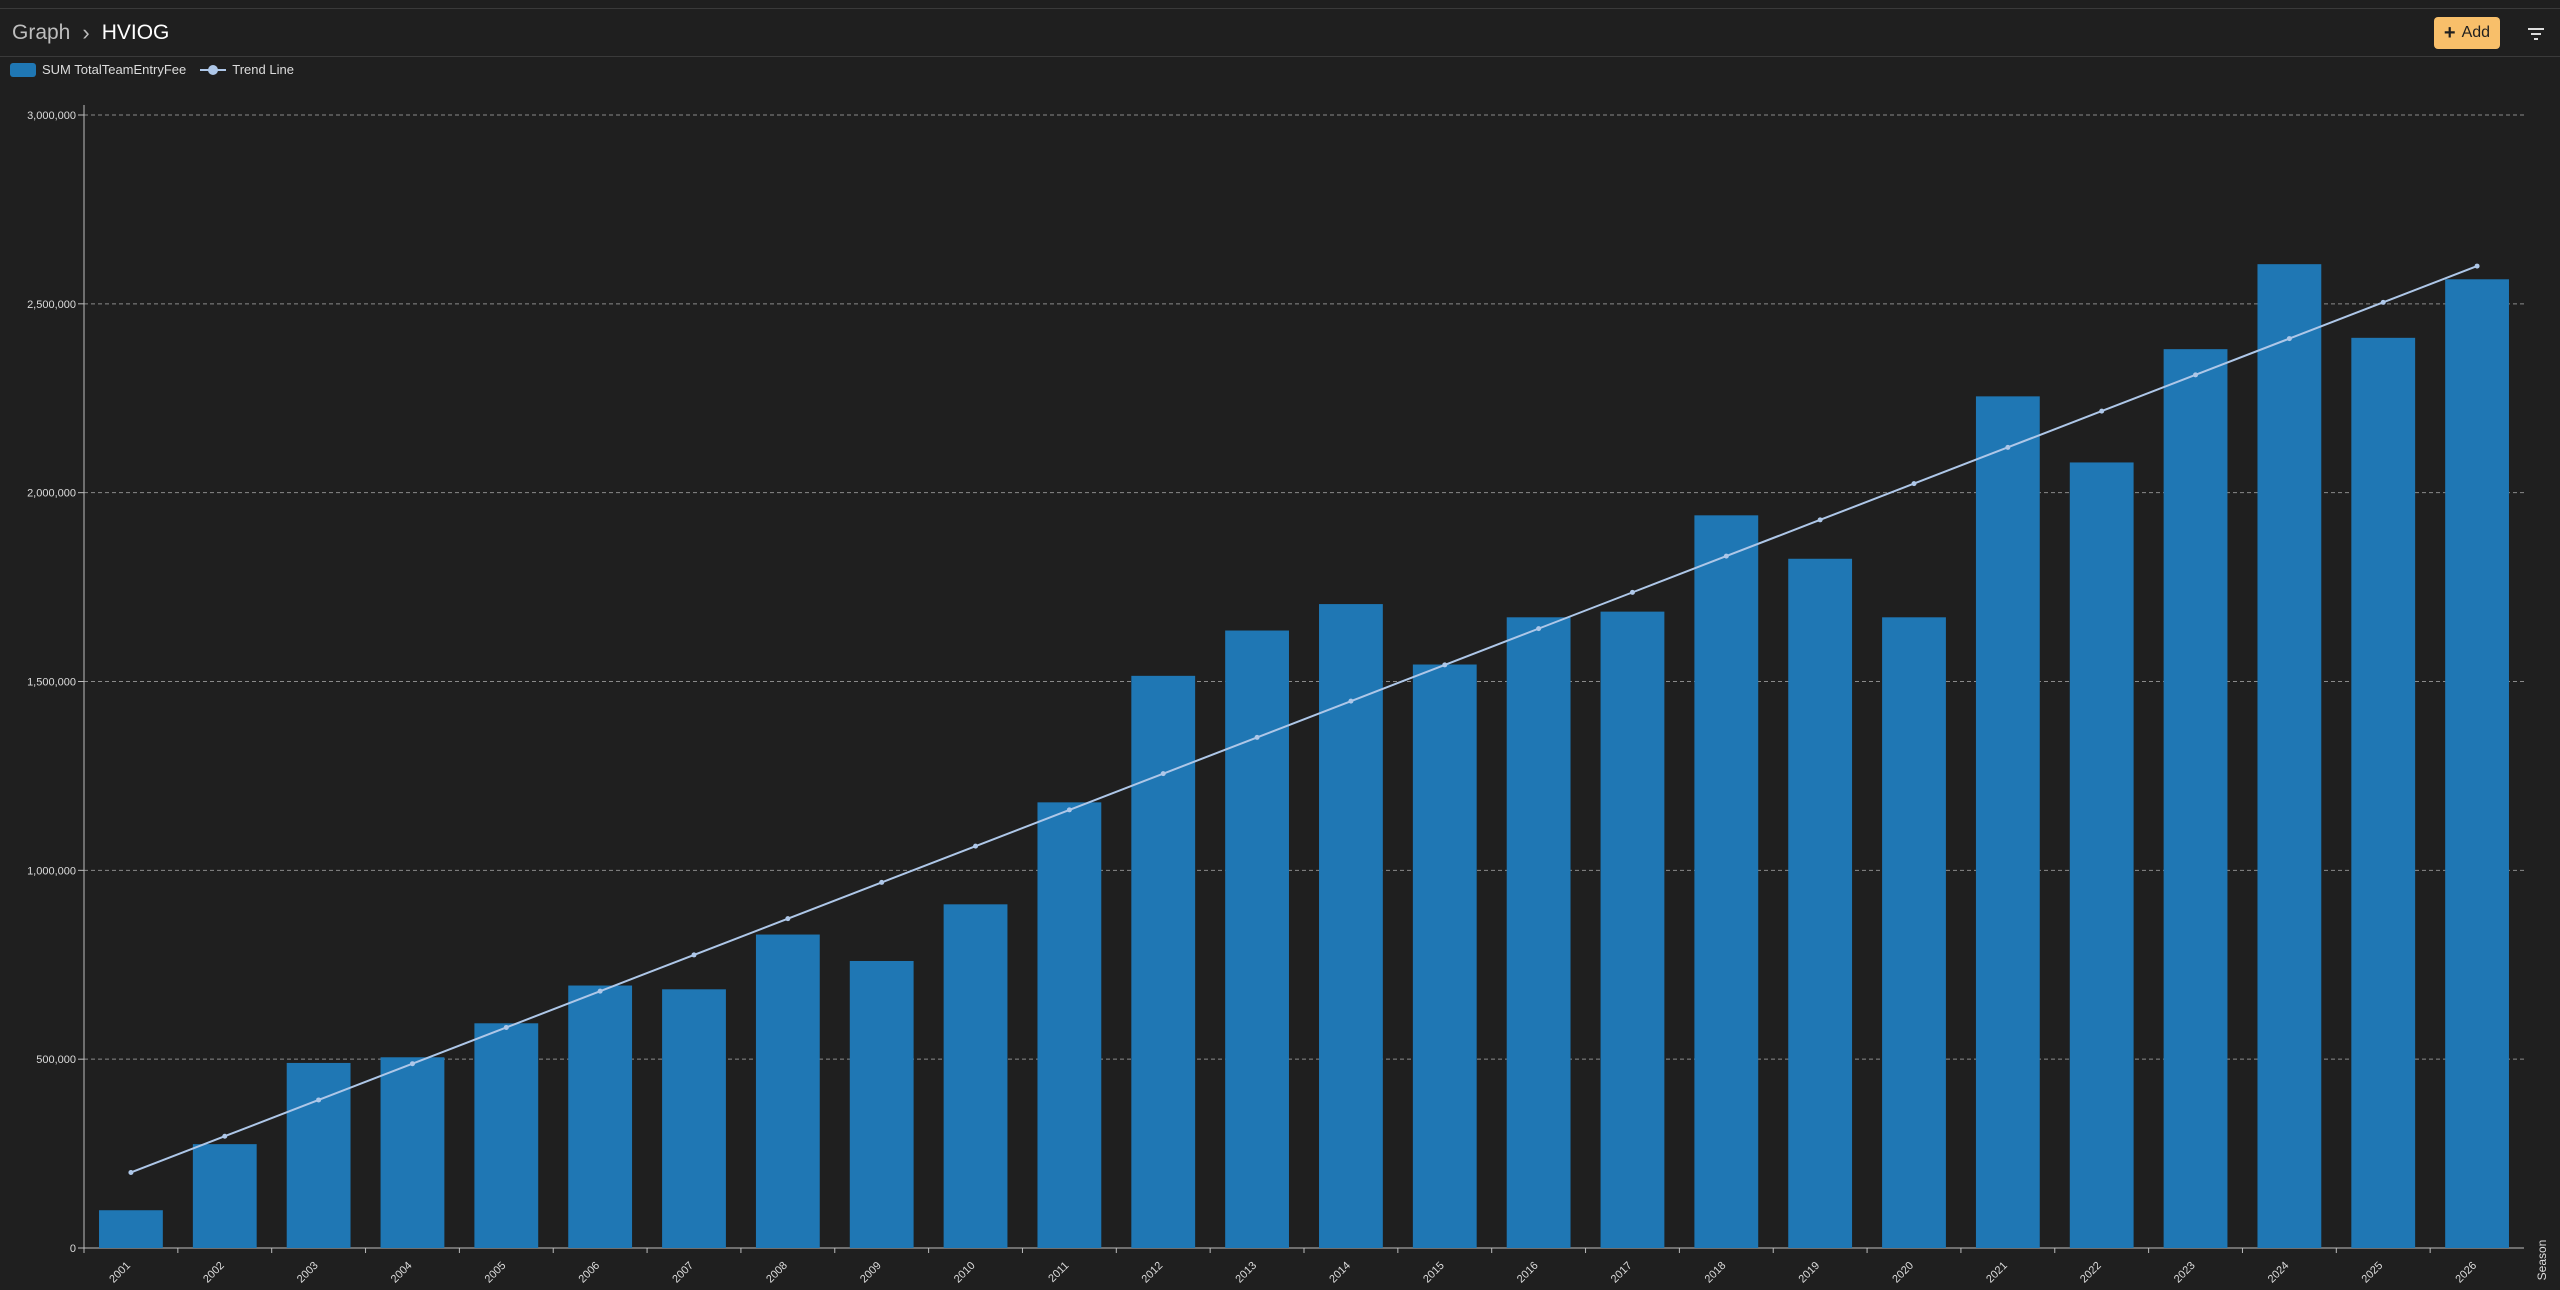 The width and height of the screenshot is (2560, 1290). I want to click on bar-2022, so click(2101, 855).